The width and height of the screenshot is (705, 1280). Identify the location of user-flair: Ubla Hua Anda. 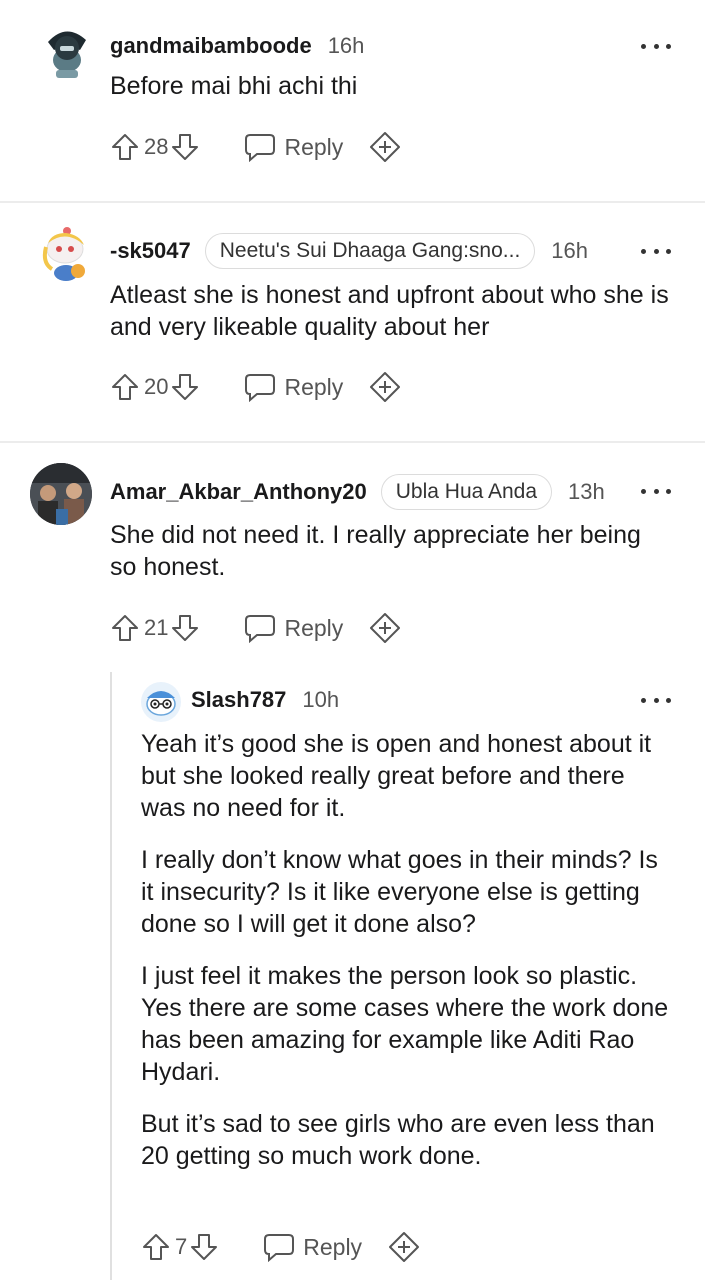
(466, 492).